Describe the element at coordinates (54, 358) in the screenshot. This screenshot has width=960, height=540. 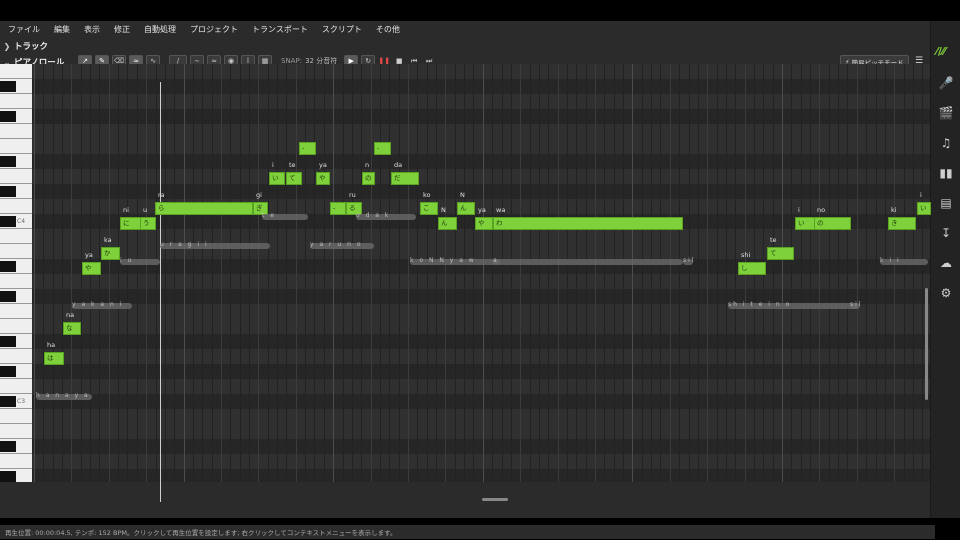
I see `note-block: は` at that location.